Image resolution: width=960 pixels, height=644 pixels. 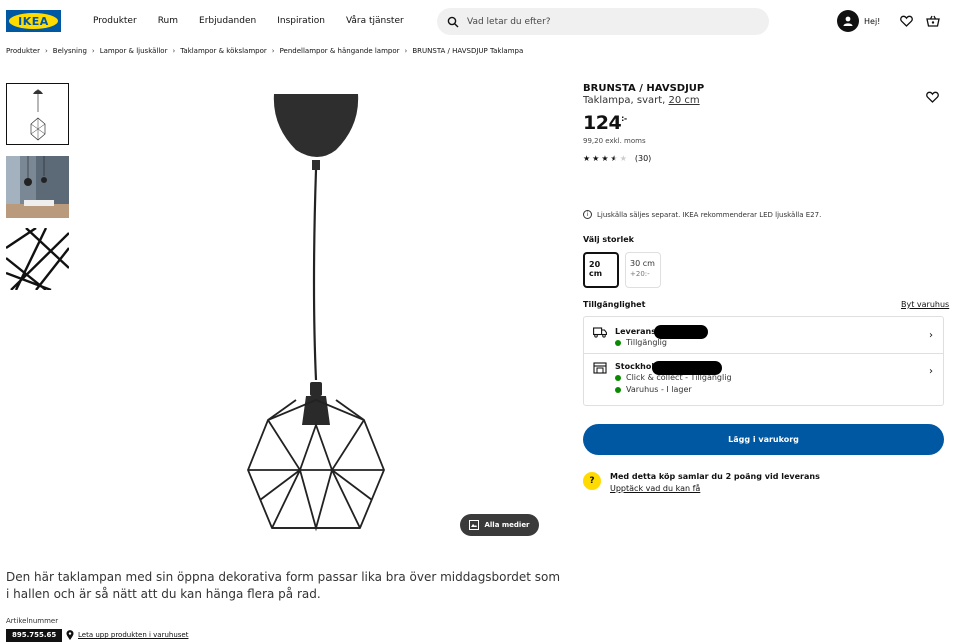 What do you see at coordinates (37, 259) in the screenshot?
I see `thumbnail-detail` at bounding box center [37, 259].